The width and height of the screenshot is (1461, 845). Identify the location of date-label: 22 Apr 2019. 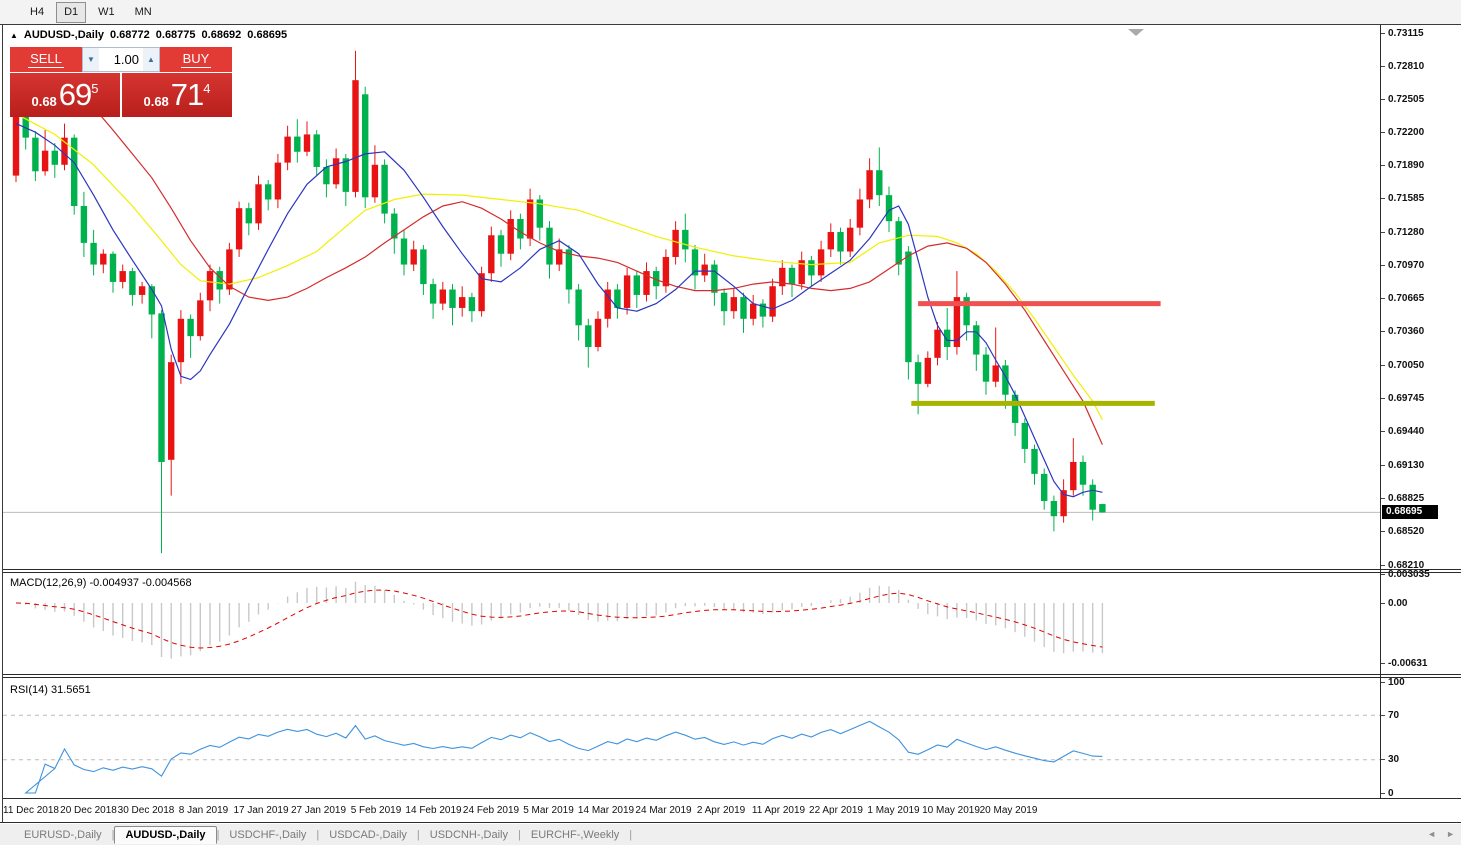
(836, 810).